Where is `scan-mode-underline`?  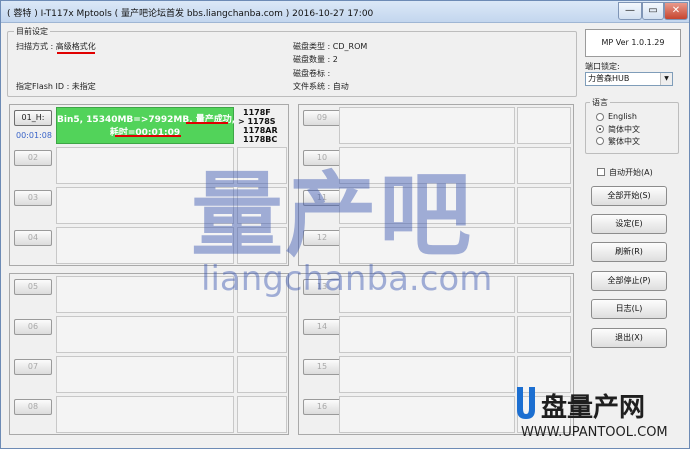
scan-mode-underline is located at coordinates (76, 53).